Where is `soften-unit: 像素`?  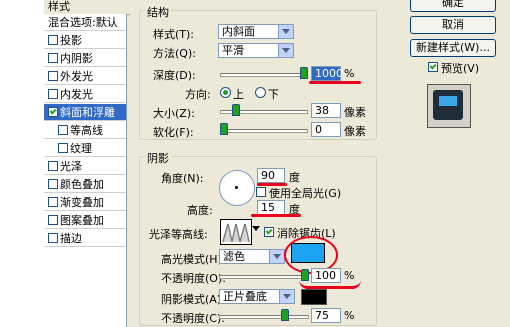 soften-unit: 像素 is located at coordinates (355, 131).